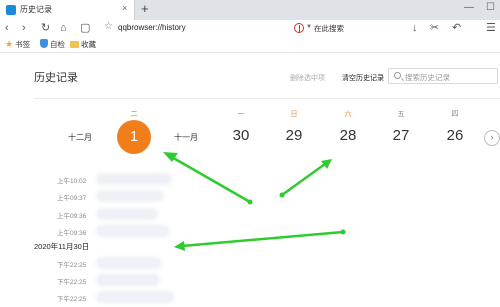 This screenshot has height=307, width=500. What do you see at coordinates (348, 135) in the screenshot?
I see `calendar-day: 28` at bounding box center [348, 135].